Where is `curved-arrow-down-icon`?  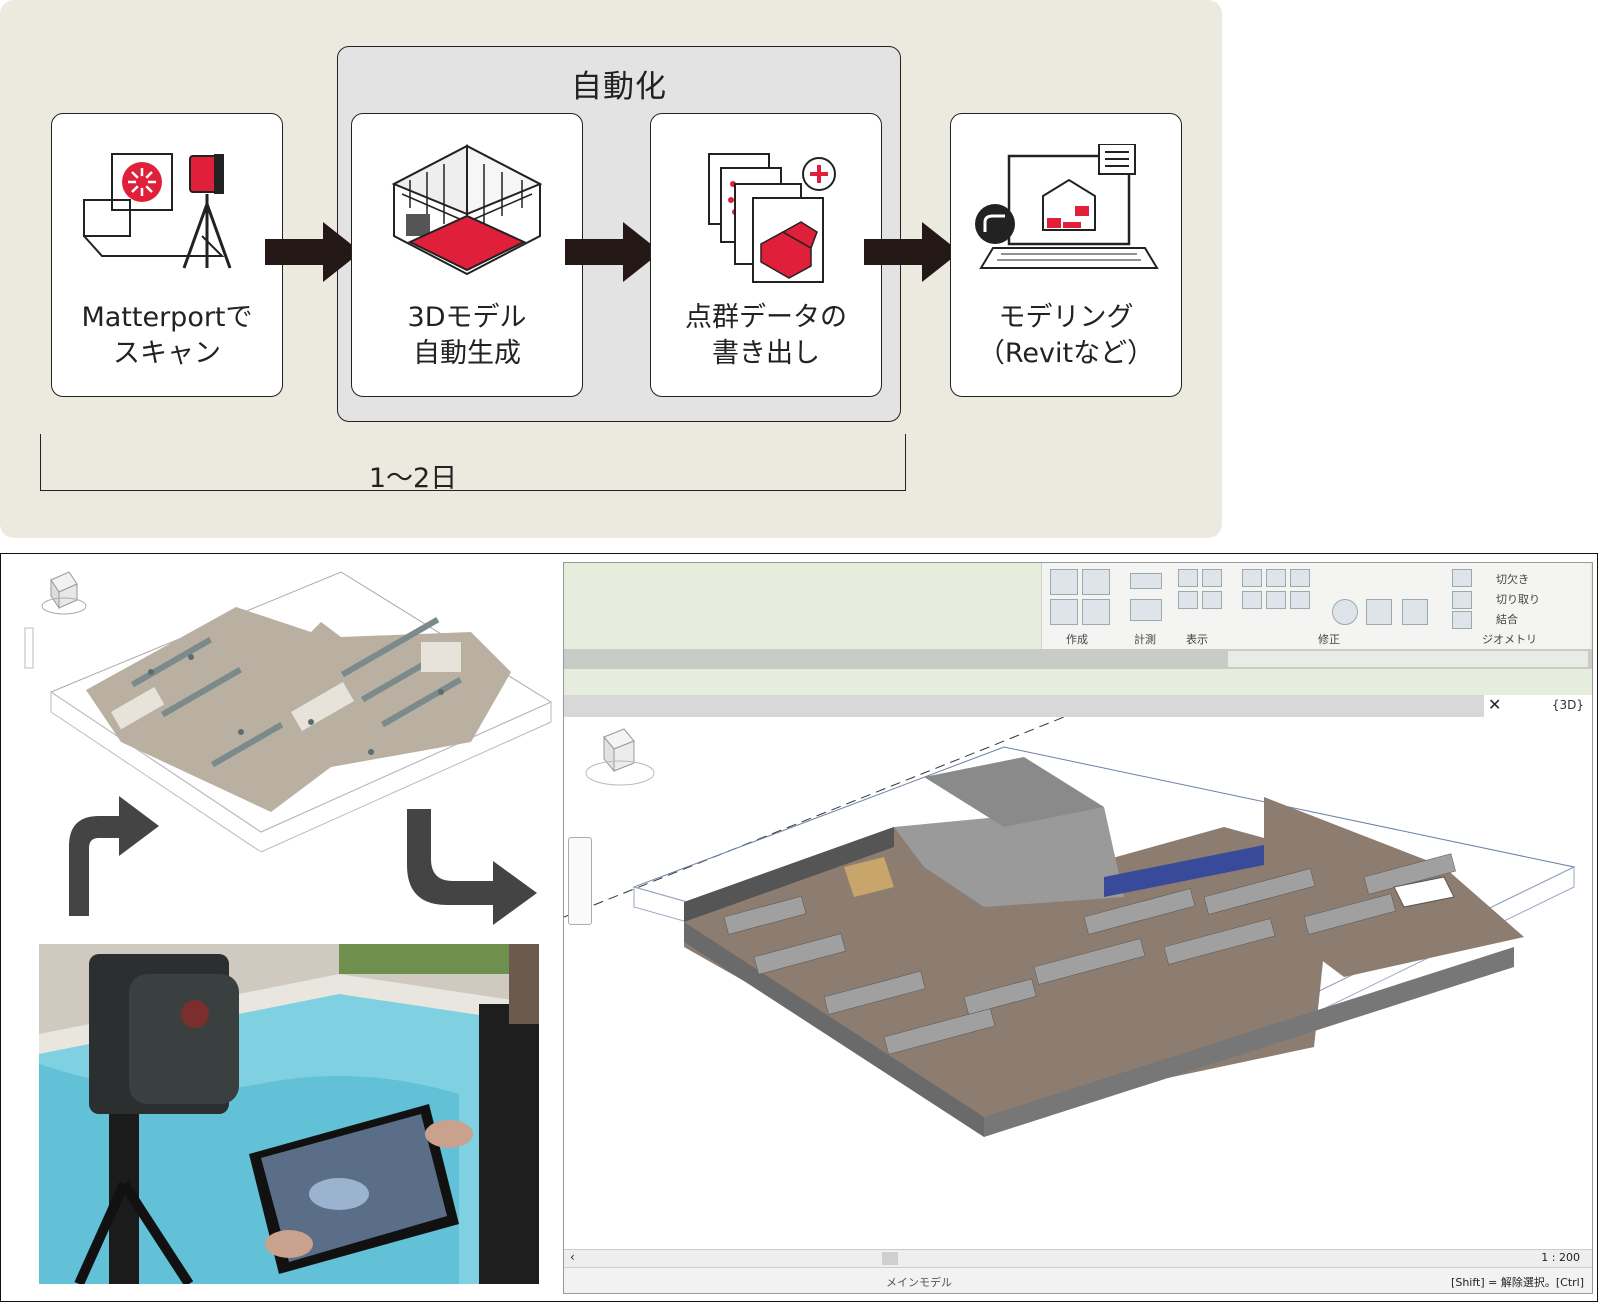 curved-arrow-down-icon is located at coordinates (472, 867).